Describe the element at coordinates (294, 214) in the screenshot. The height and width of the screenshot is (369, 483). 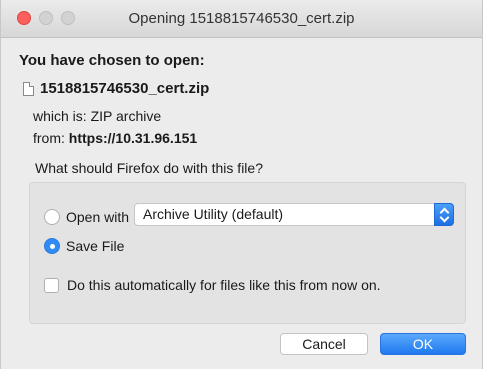
I see `open-with-app-select: Archive Utility (default)` at that location.